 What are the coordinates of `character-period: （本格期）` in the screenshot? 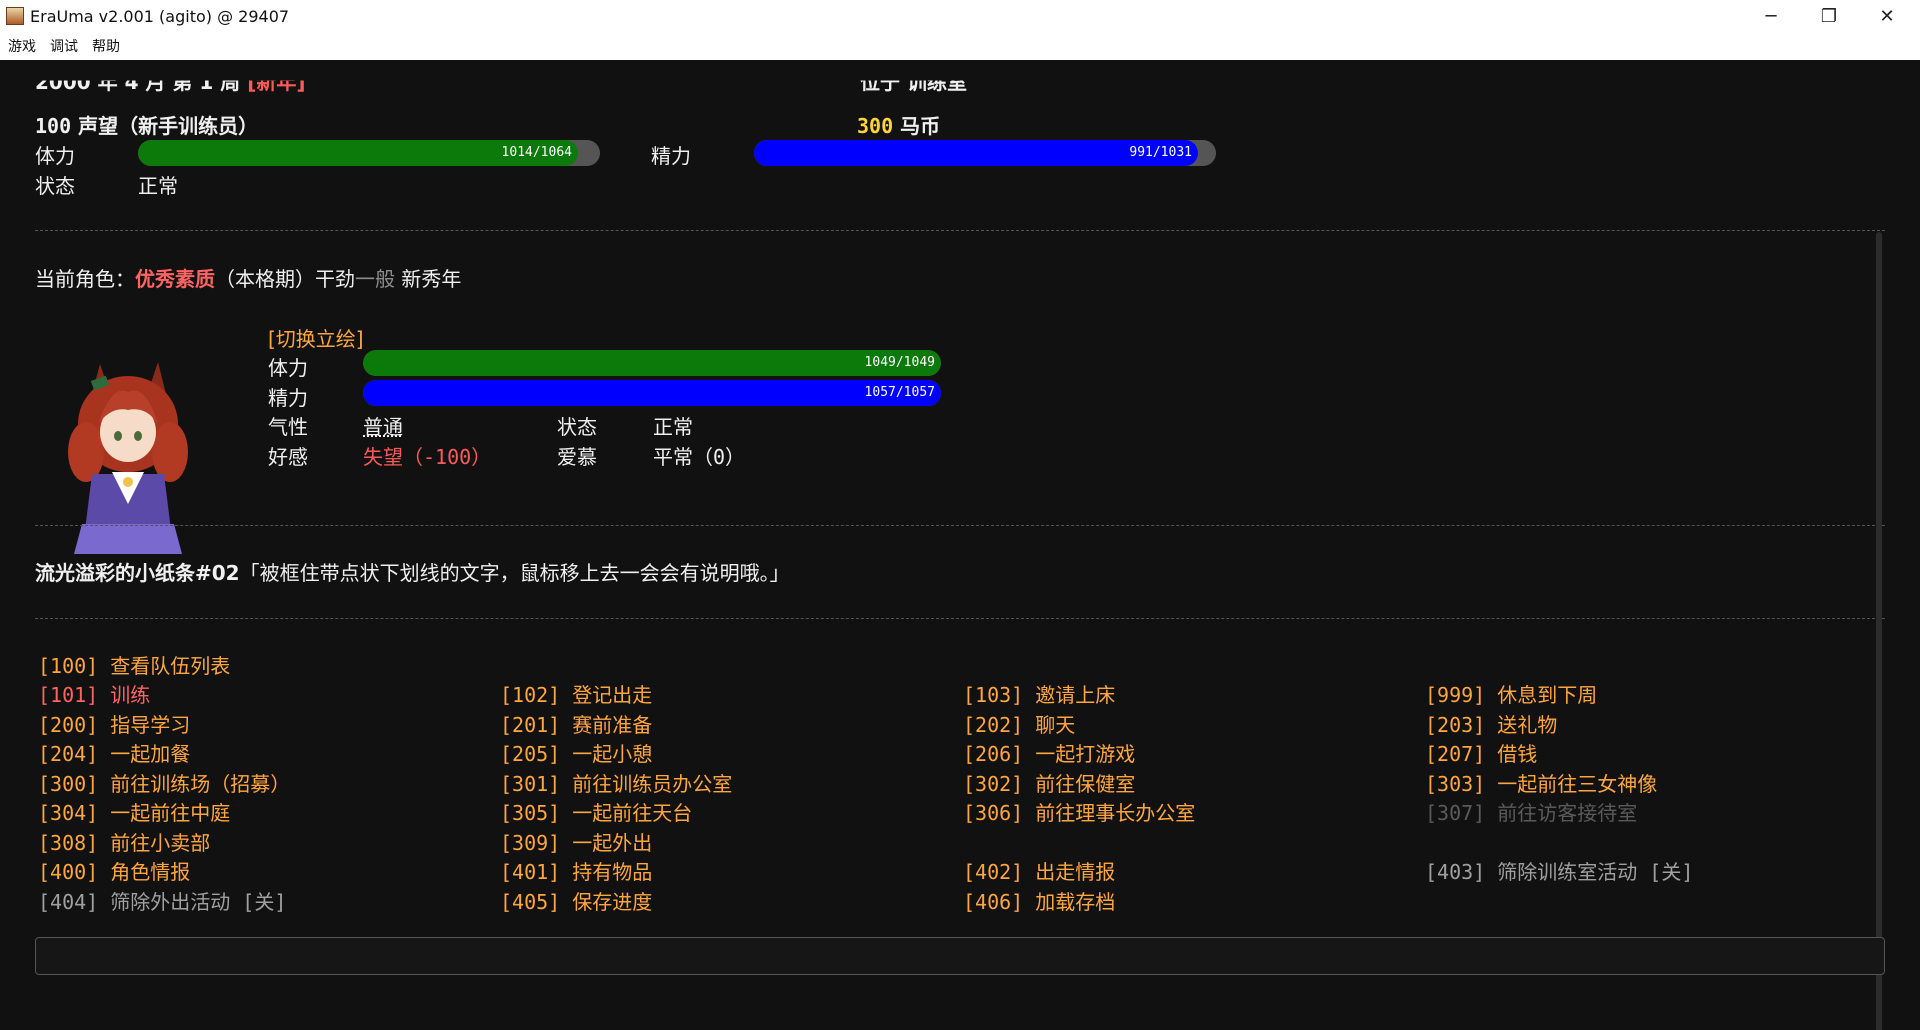 It's located at (265, 279).